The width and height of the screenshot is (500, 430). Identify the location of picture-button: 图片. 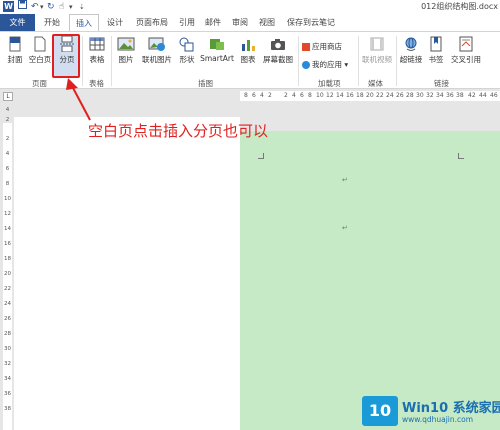
(126, 56).